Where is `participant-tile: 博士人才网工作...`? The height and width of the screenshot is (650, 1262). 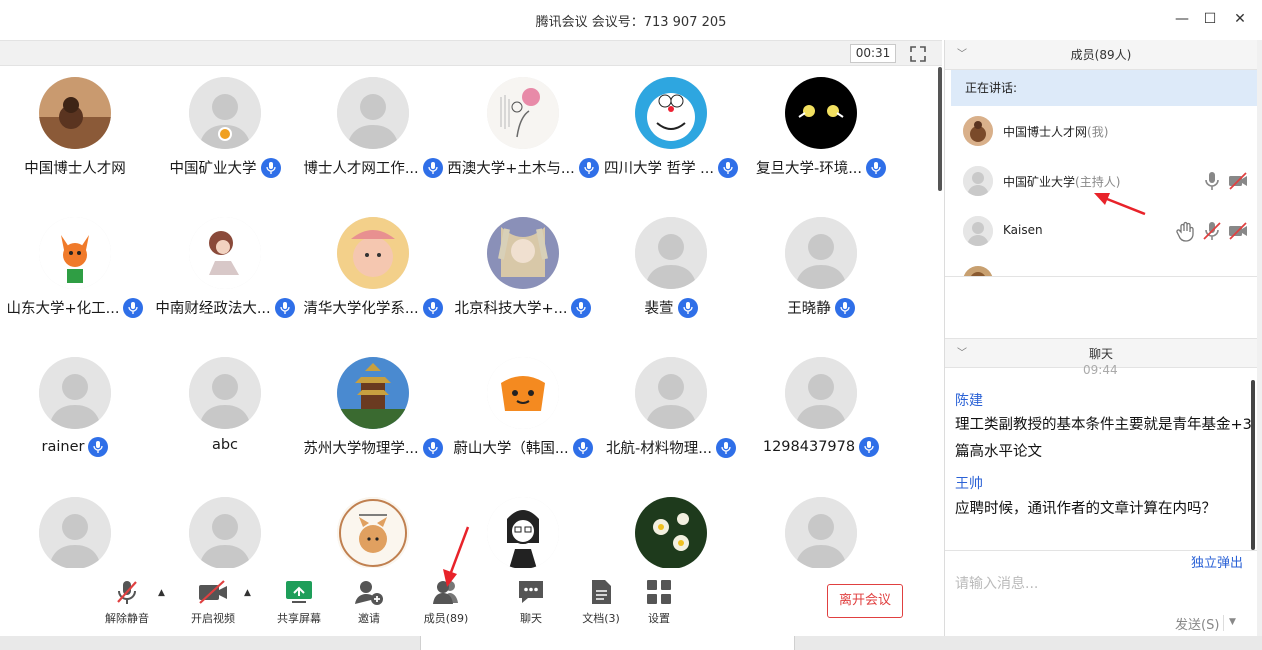 participant-tile: 博士人才网工作... is located at coordinates (373, 137).